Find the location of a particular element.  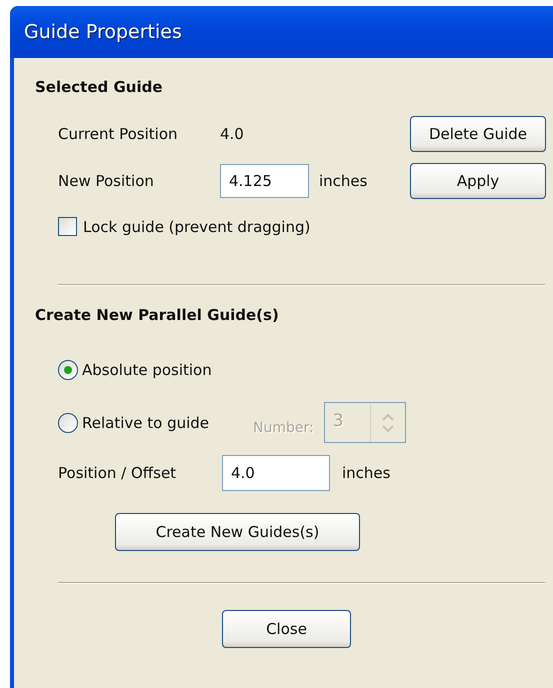

checkbox is located at coordinates (67, 226).